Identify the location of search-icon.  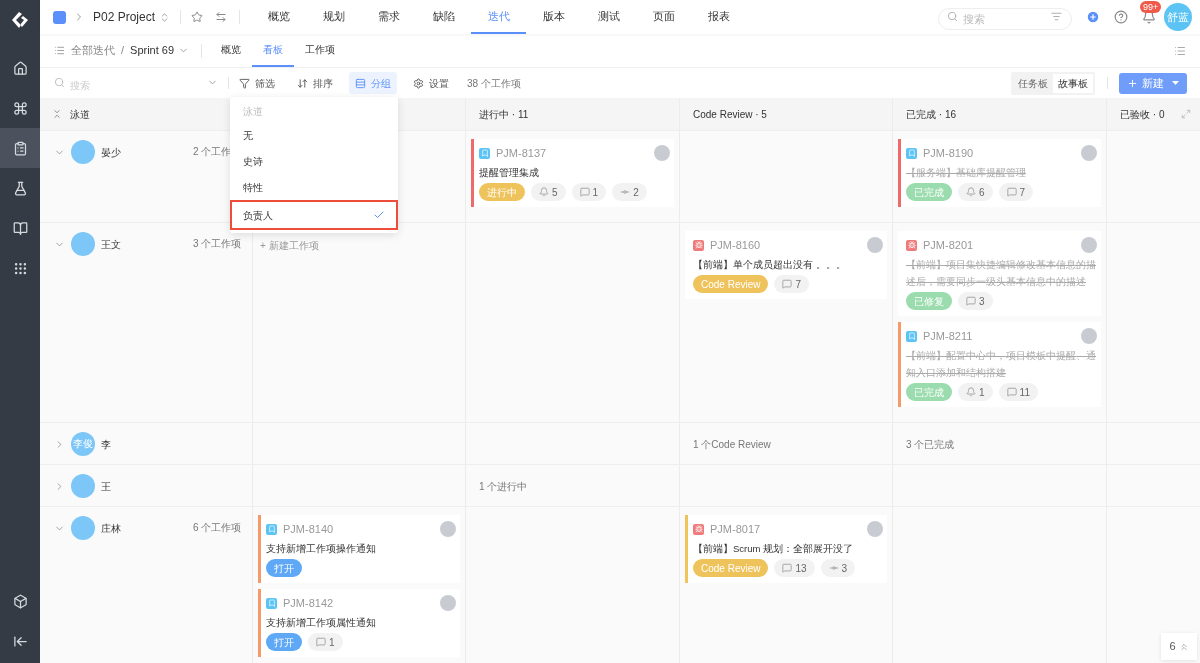
(952, 16).